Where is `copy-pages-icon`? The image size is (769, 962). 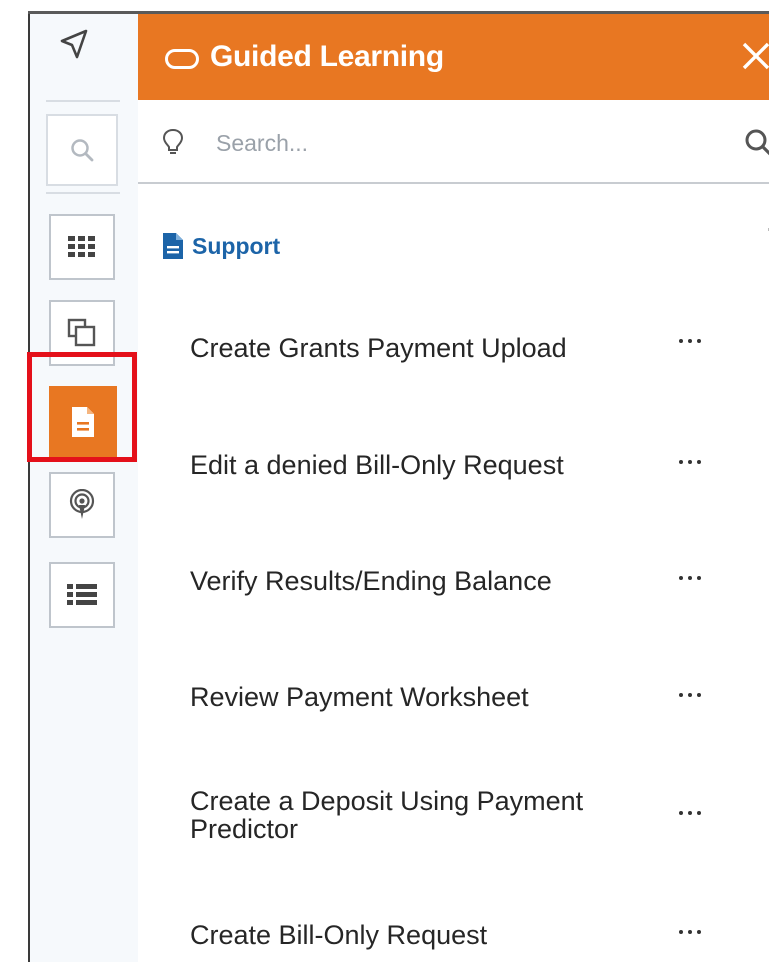 copy-pages-icon is located at coordinates (81, 332).